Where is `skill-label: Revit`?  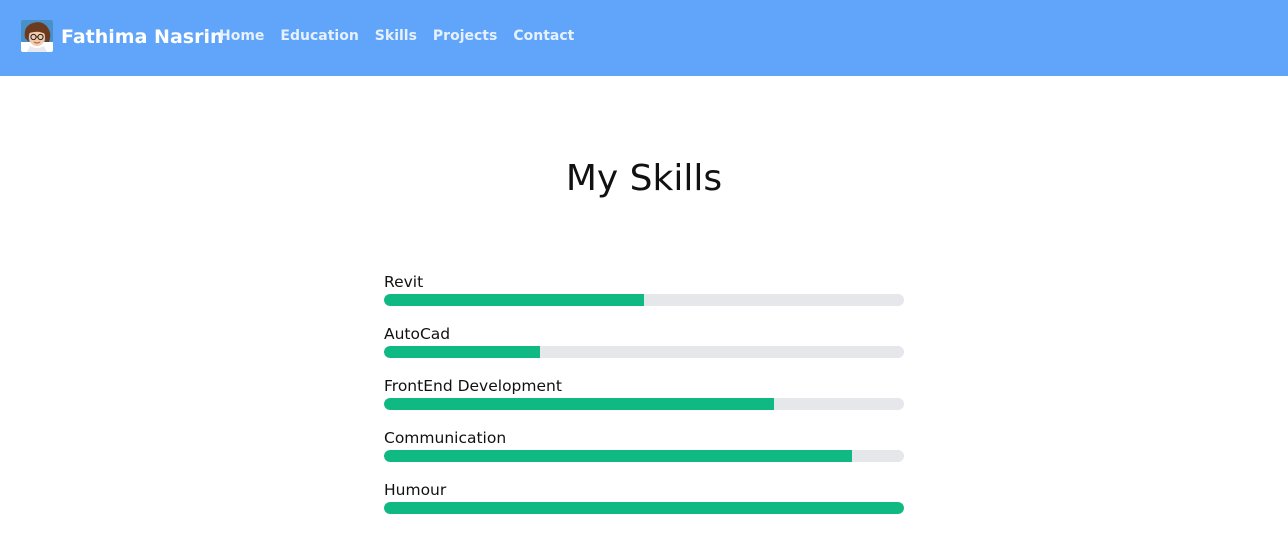
skill-label: Revit is located at coordinates (404, 282).